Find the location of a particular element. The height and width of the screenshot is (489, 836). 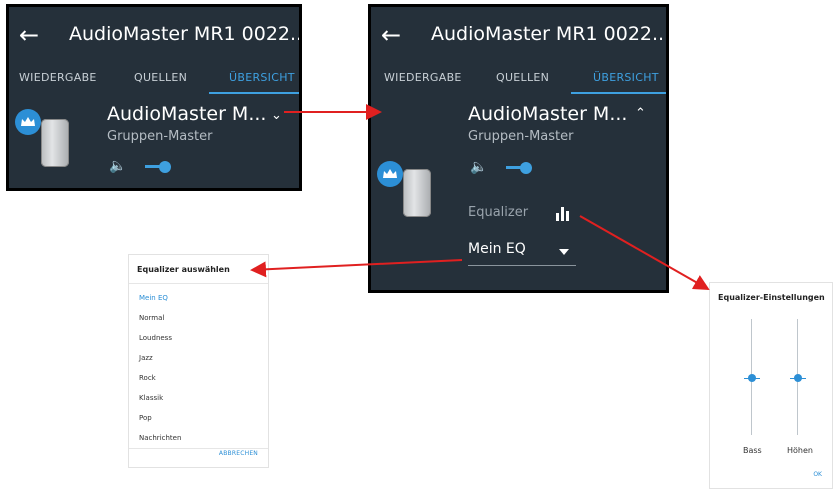

arrow-to-select-dialog is located at coordinates (356, 268).